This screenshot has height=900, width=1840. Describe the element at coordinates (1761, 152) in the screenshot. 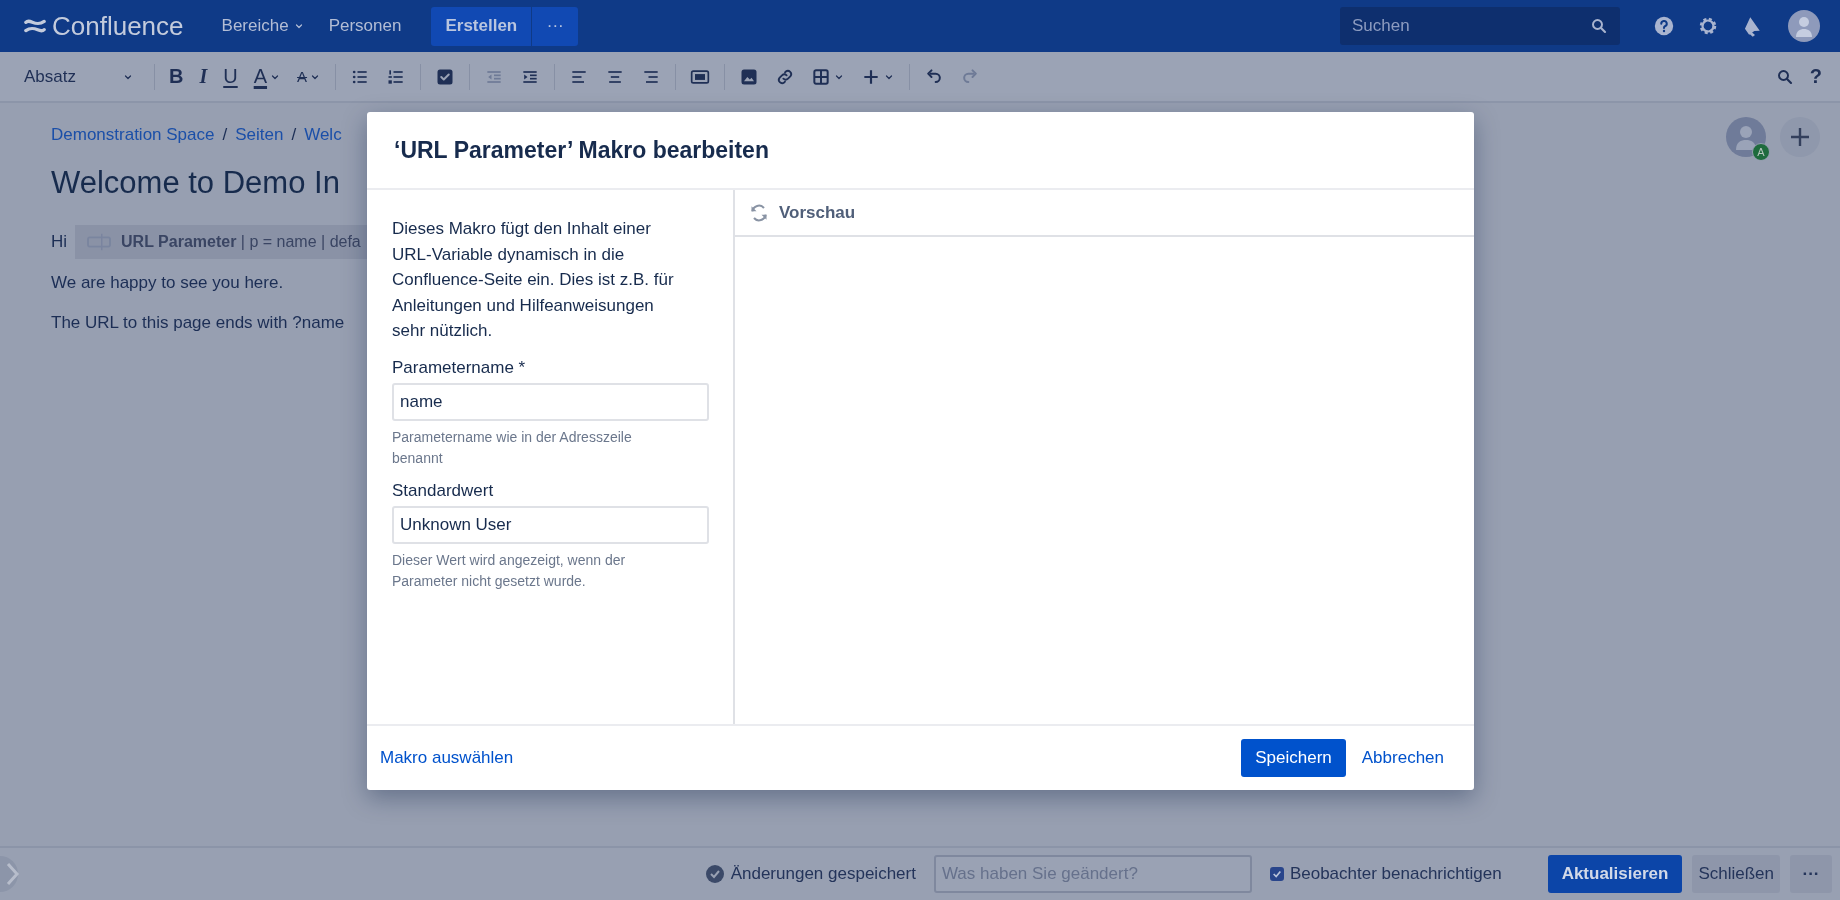

I see `user-badge: A` at that location.